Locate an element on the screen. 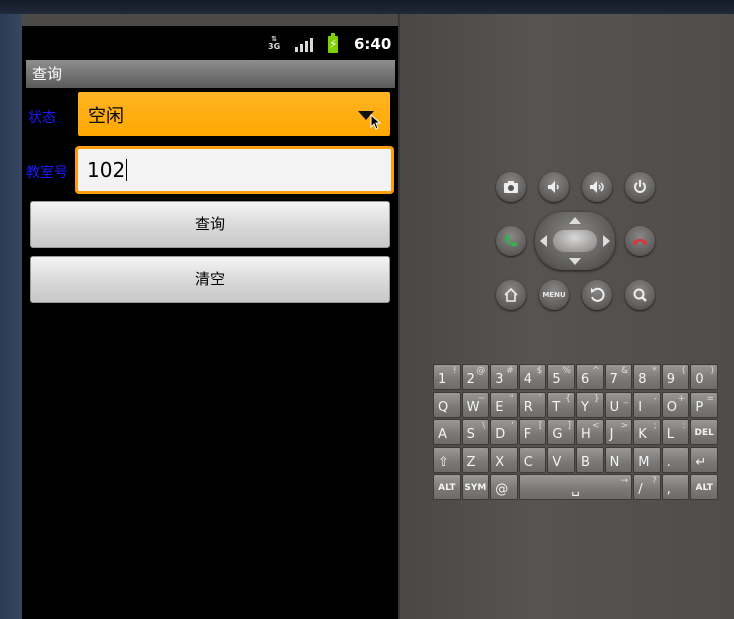 This screenshot has height=619, width=734. key-label: ↵ is located at coordinates (701, 462).